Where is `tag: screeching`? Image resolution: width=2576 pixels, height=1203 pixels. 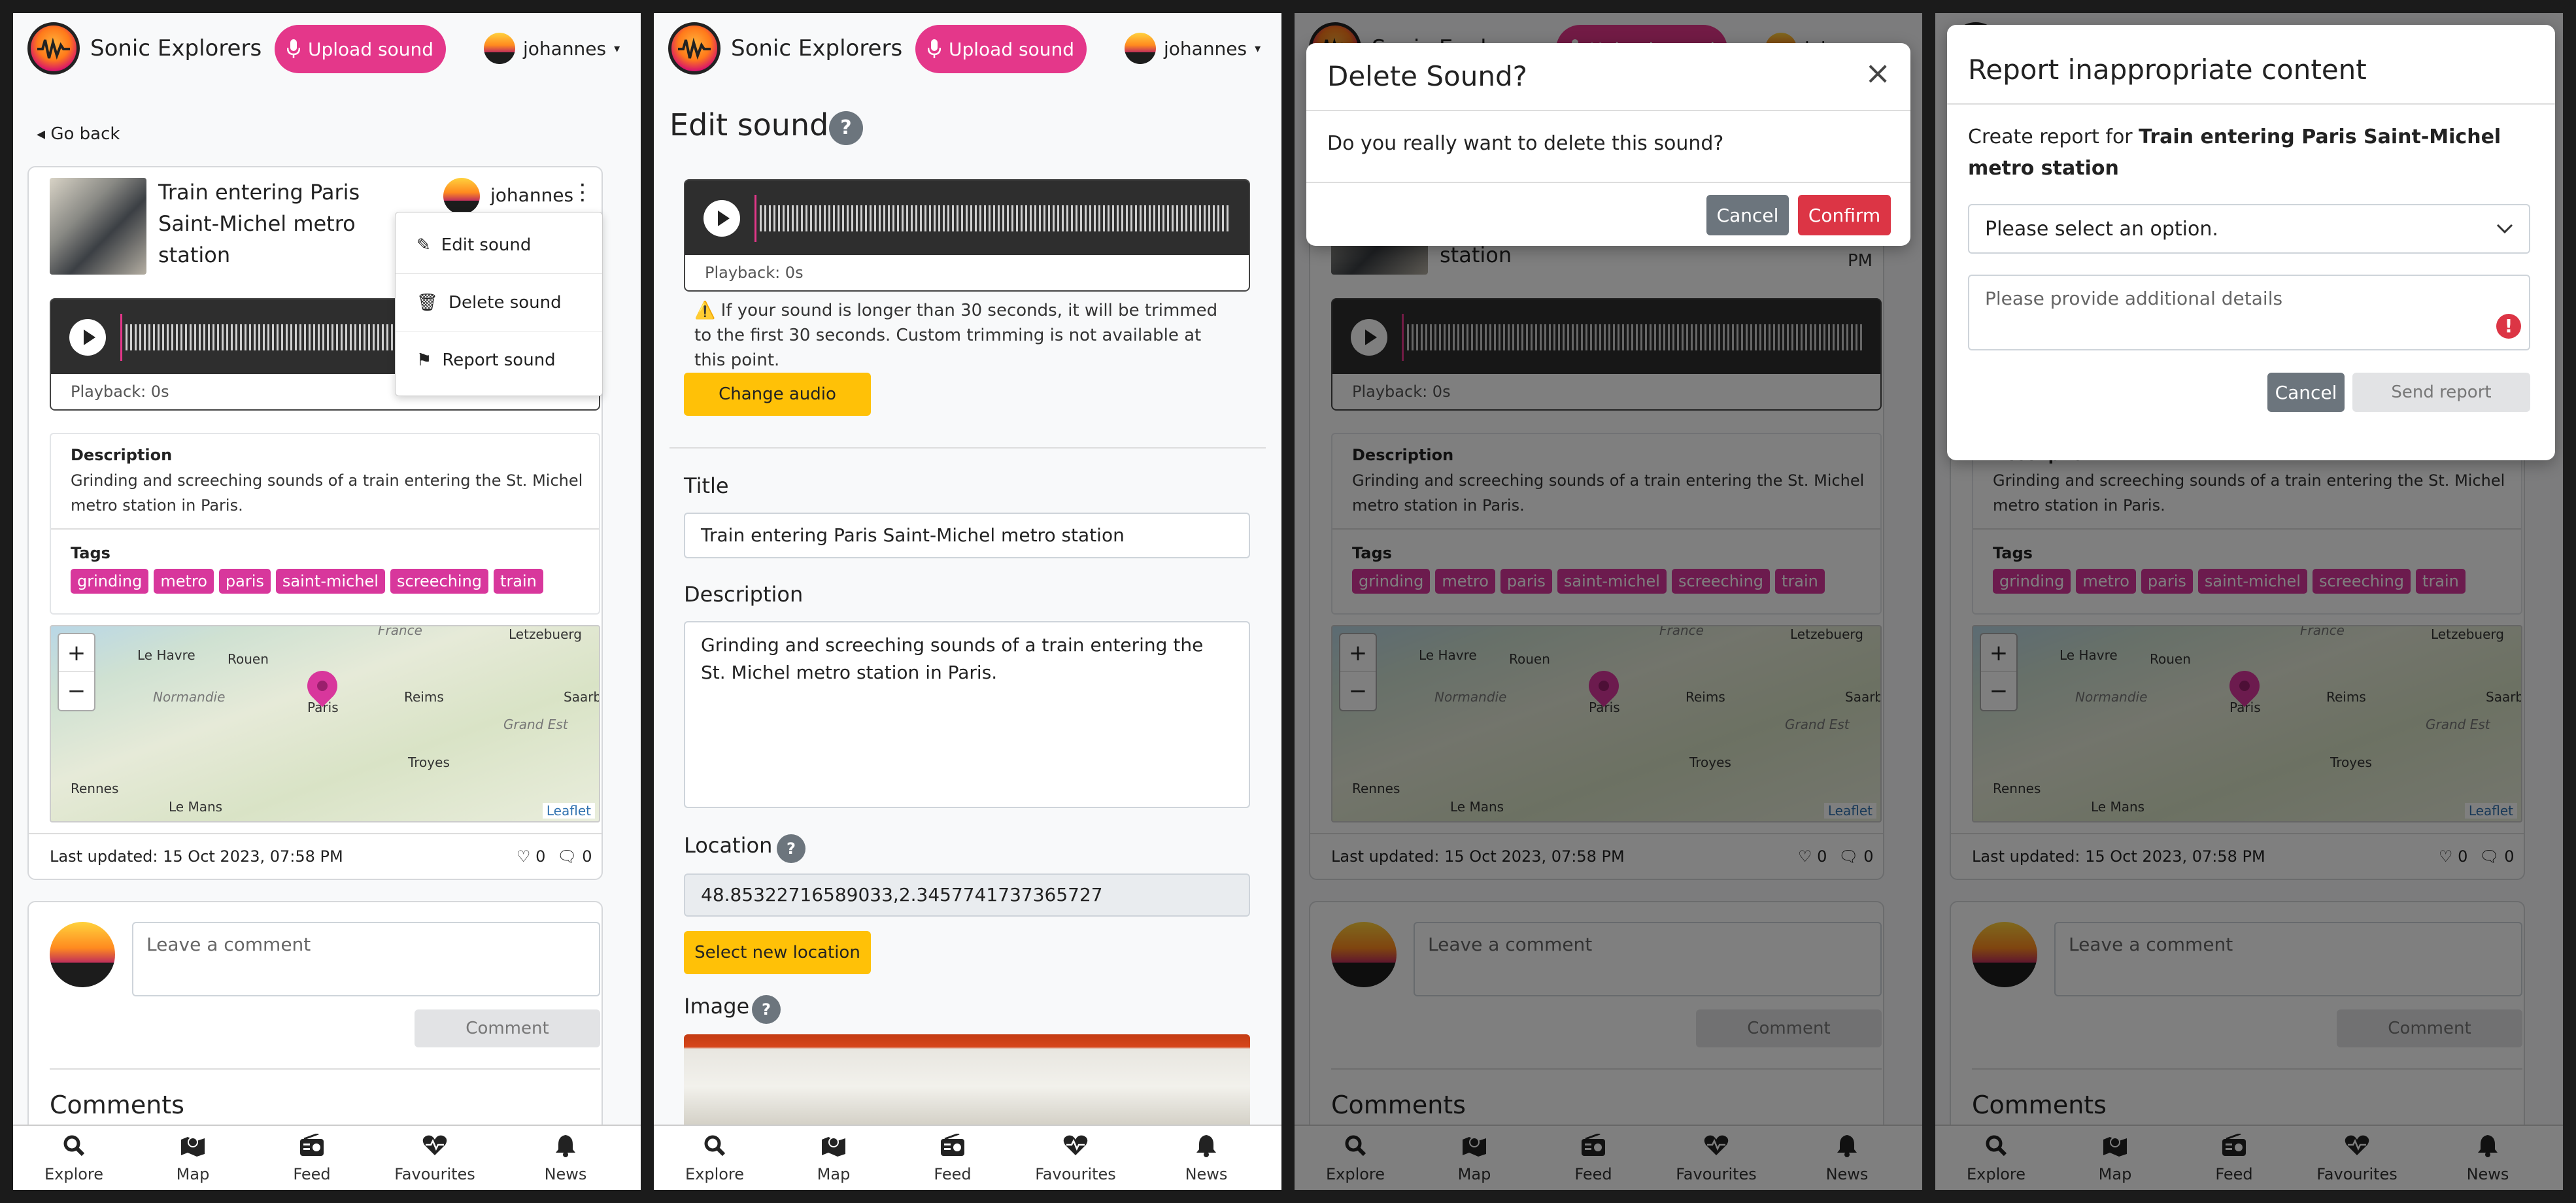
tag: screeching is located at coordinates (439, 581).